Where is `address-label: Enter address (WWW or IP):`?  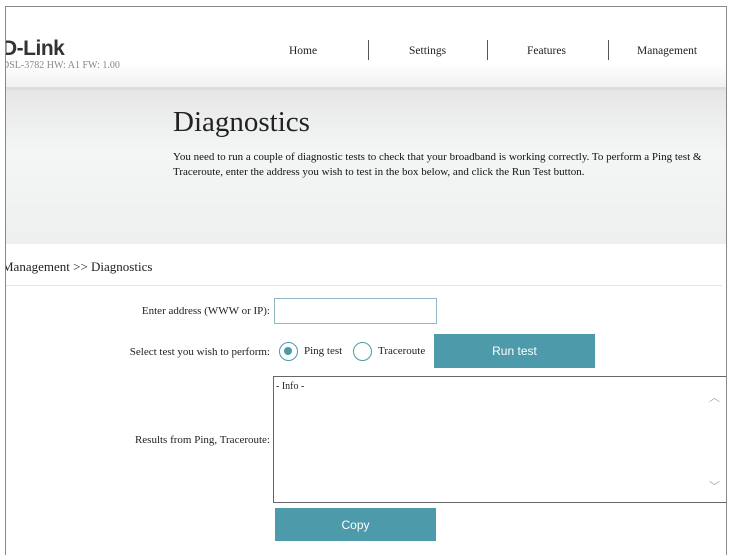
address-label: Enter address (WWW or IP): is located at coordinates (205, 311).